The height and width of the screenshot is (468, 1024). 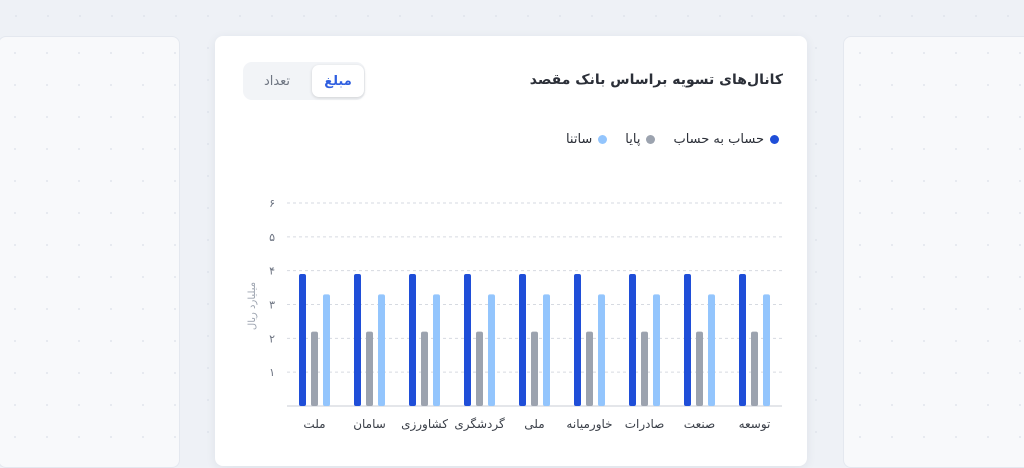 I want to click on x-tick-label: ملی, so click(x=534, y=424).